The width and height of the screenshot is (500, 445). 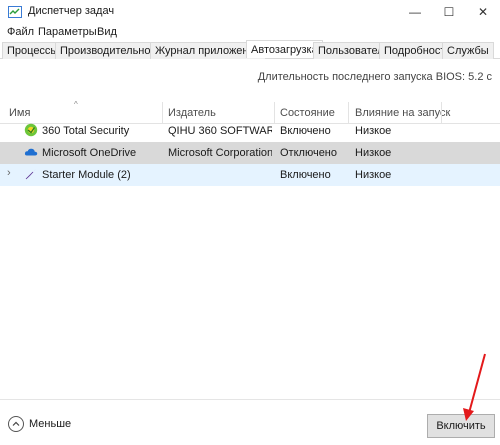 I want to click on close-button: ✕, so click(x=483, y=12).